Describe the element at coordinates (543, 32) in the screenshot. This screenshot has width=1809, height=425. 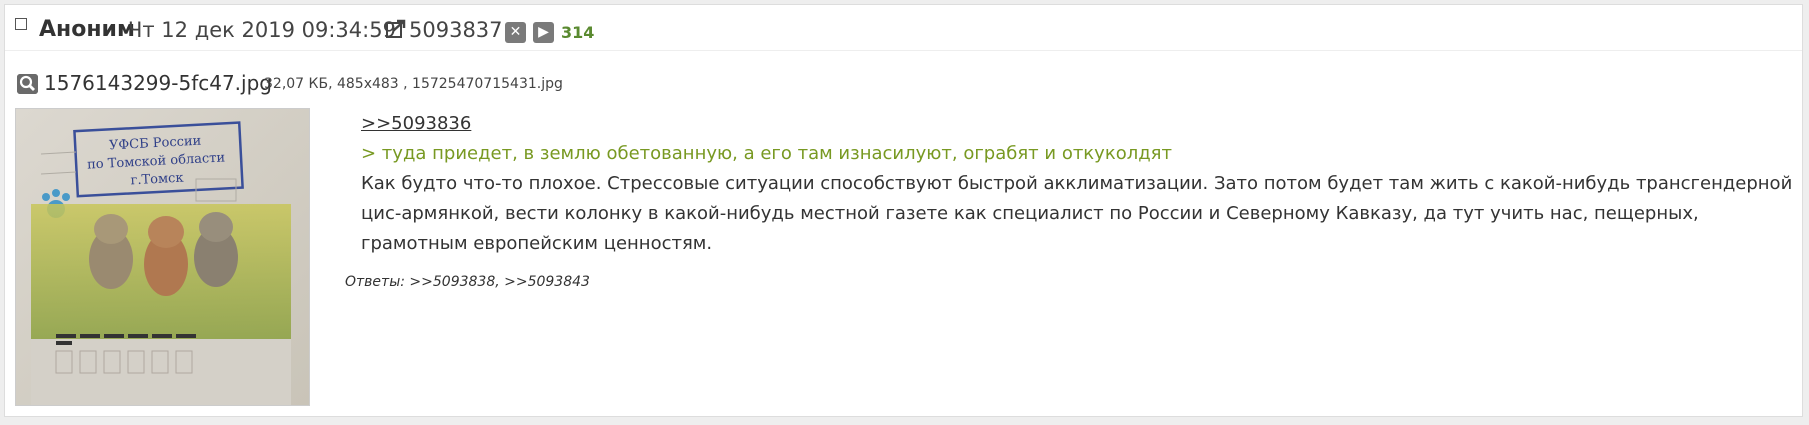
I see `play-icon: ▶` at that location.